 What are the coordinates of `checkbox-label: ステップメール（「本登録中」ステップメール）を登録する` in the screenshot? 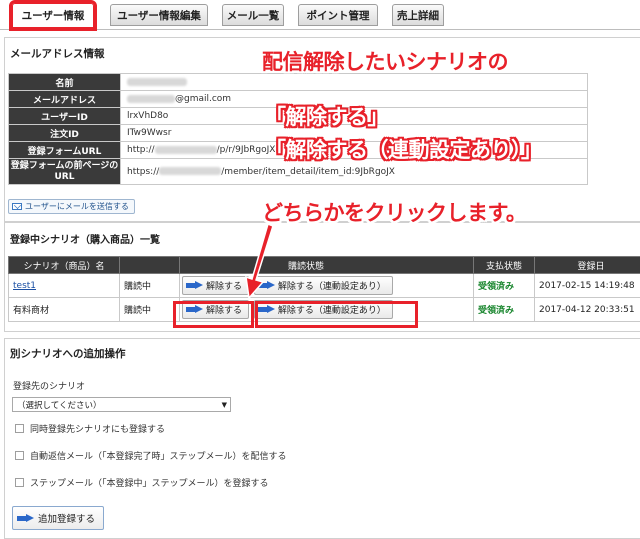 It's located at (149, 484).